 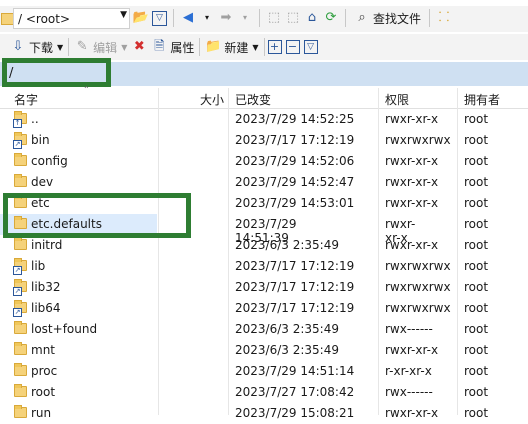 I want to click on edit-label: 编辑, so click(x=105, y=47).